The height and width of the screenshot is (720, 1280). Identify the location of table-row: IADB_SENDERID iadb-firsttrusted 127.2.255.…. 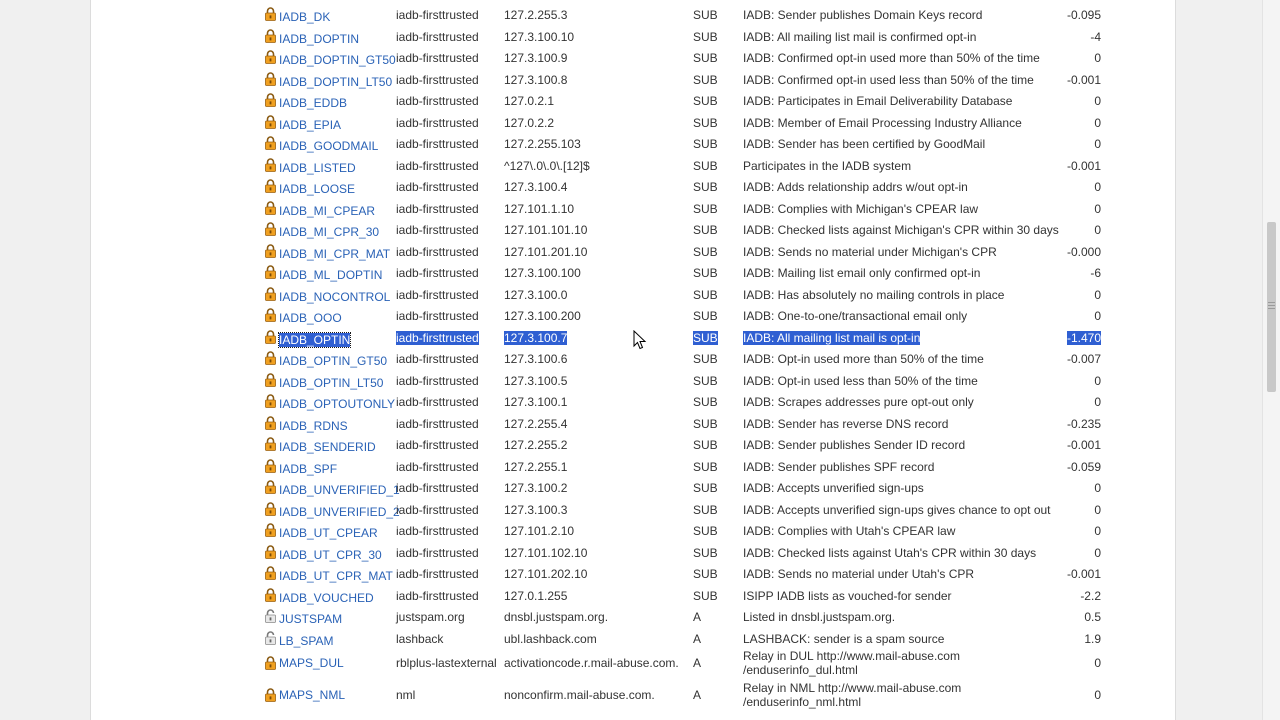
(707, 445).